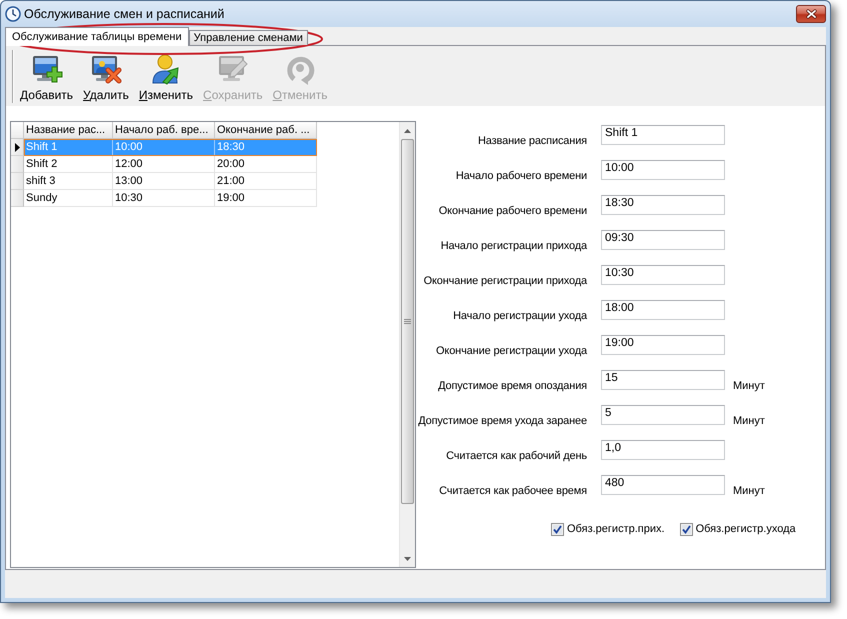 The height and width of the screenshot is (619, 847). What do you see at coordinates (746, 529) in the screenshot?
I see `checkbox-label: Обяз.регистр.ухода` at bounding box center [746, 529].